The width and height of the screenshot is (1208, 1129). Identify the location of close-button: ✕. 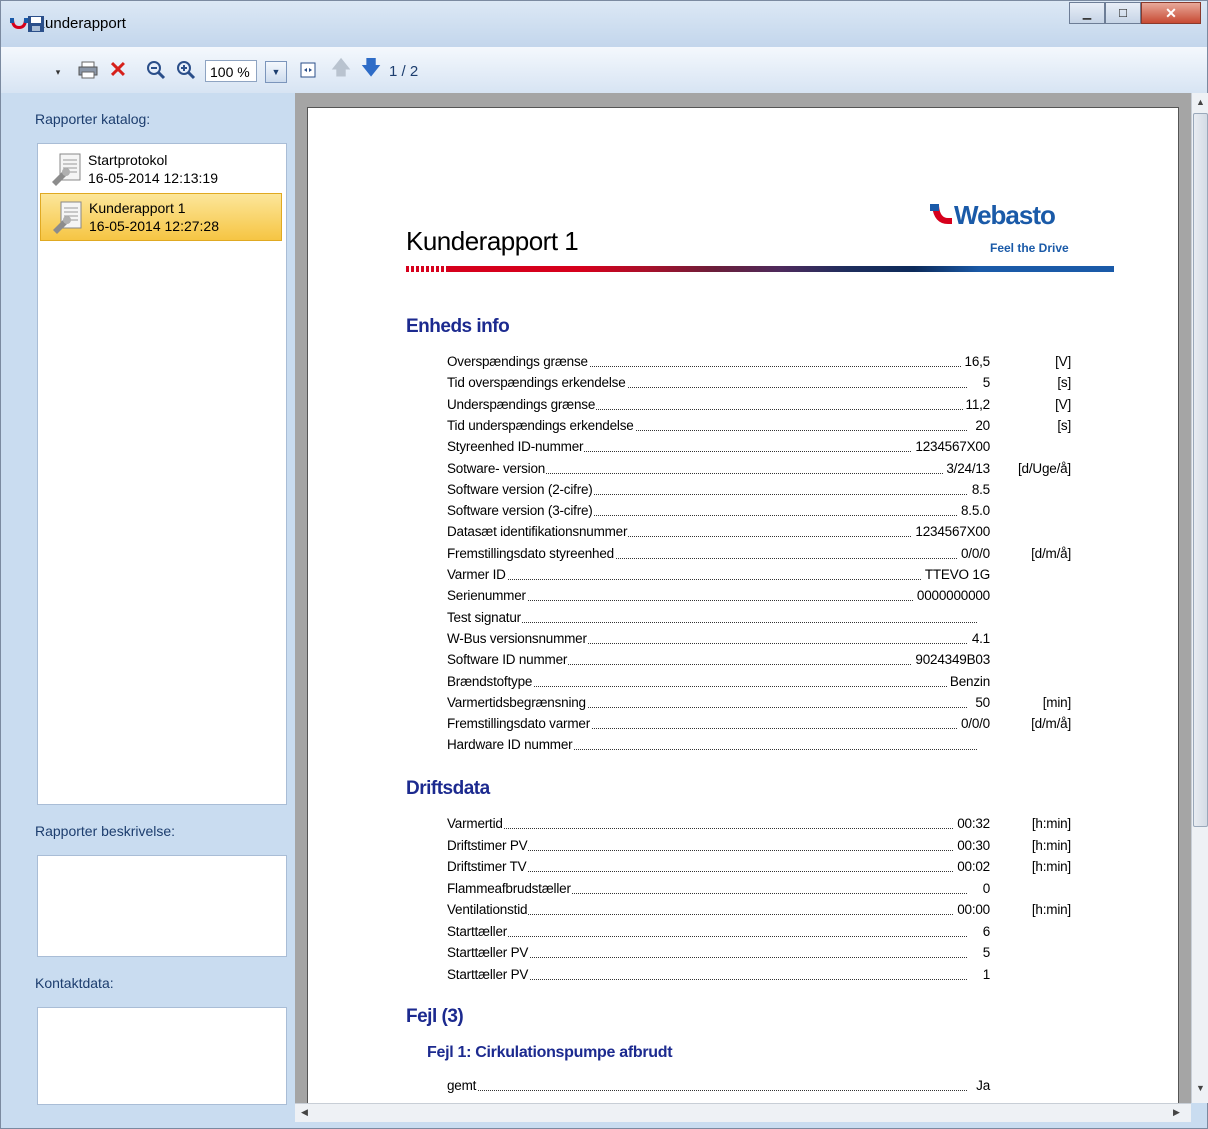
(1171, 13).